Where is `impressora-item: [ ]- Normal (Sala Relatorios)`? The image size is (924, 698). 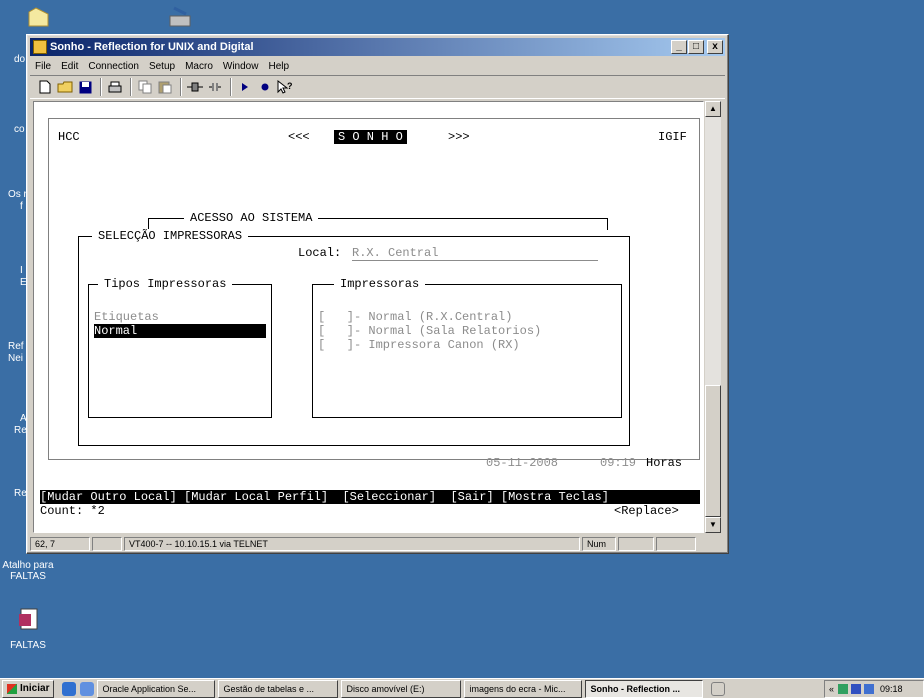
impressora-item: [ ]- Normal (Sala Relatorios) is located at coordinates (429, 331).